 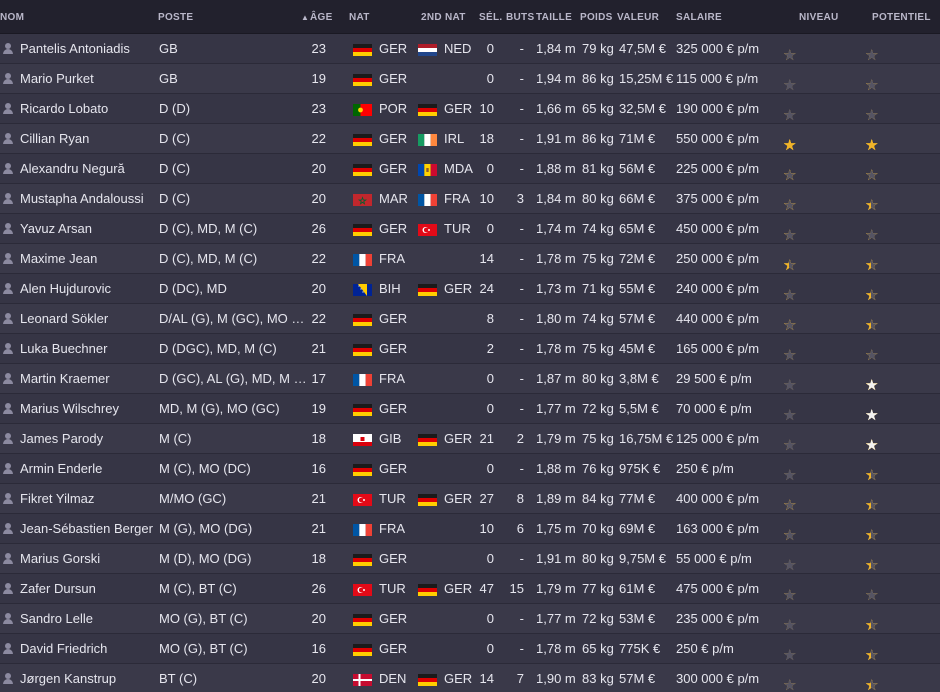 What do you see at coordinates (321, 17) in the screenshot?
I see `header-age: ÂGE` at bounding box center [321, 17].